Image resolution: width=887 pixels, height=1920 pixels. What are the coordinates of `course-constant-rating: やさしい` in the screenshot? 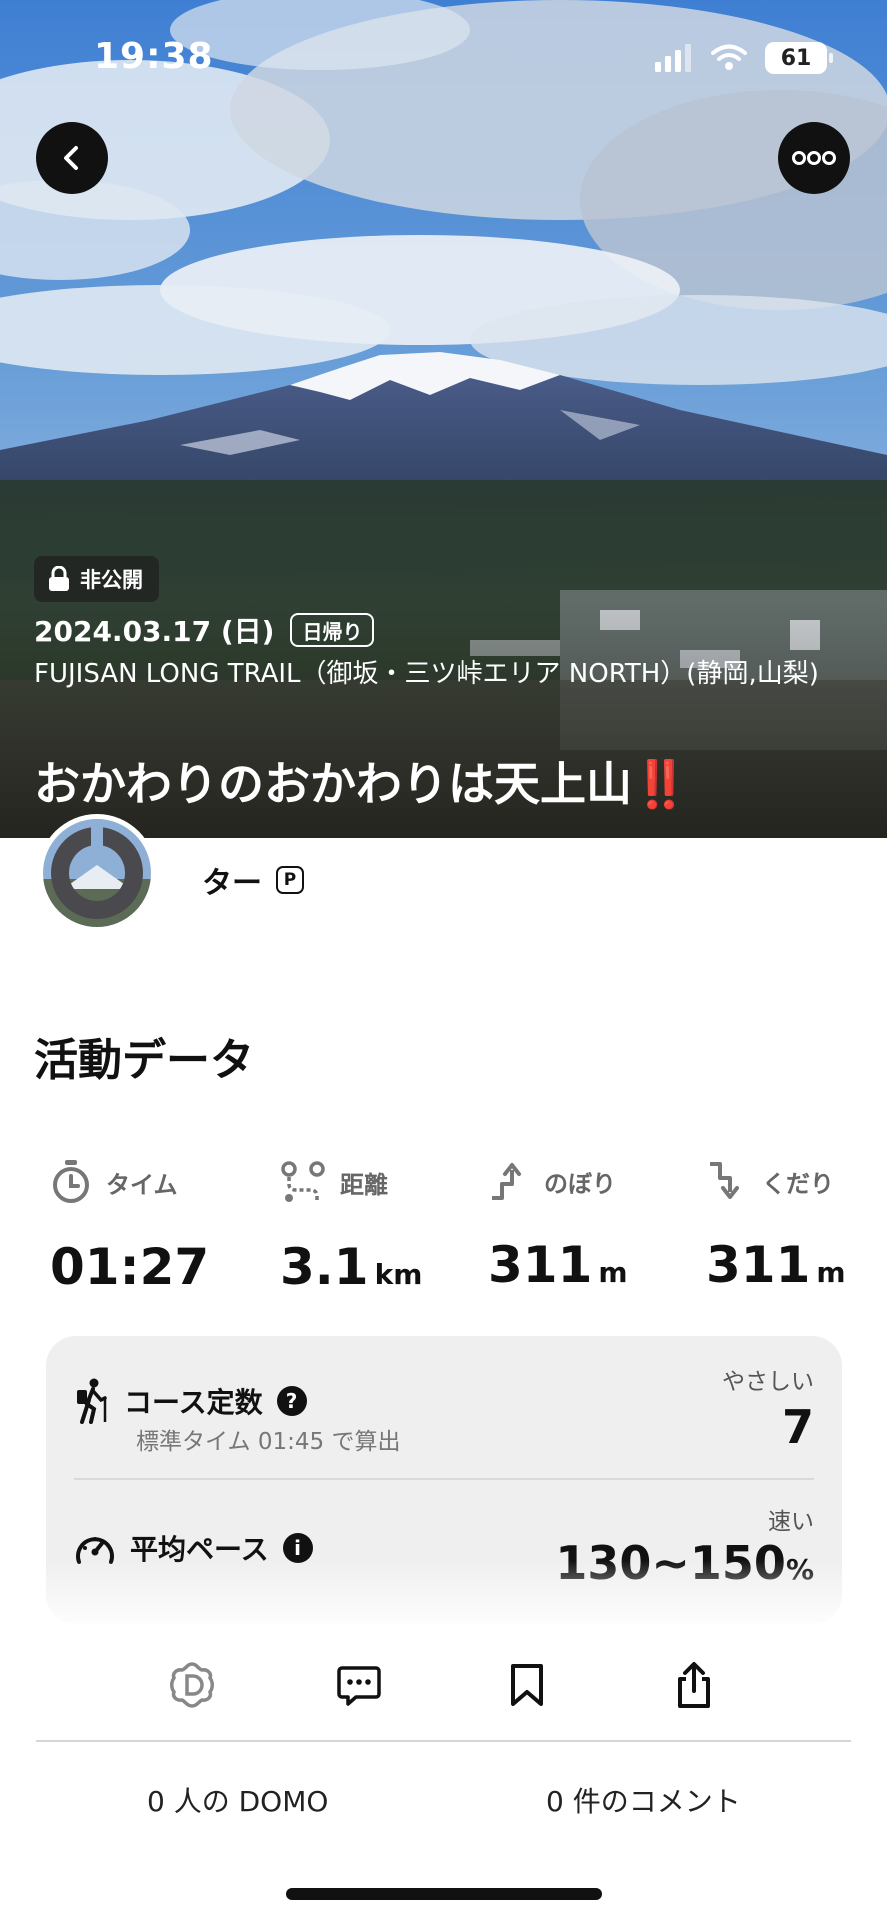 It's located at (768, 1382).